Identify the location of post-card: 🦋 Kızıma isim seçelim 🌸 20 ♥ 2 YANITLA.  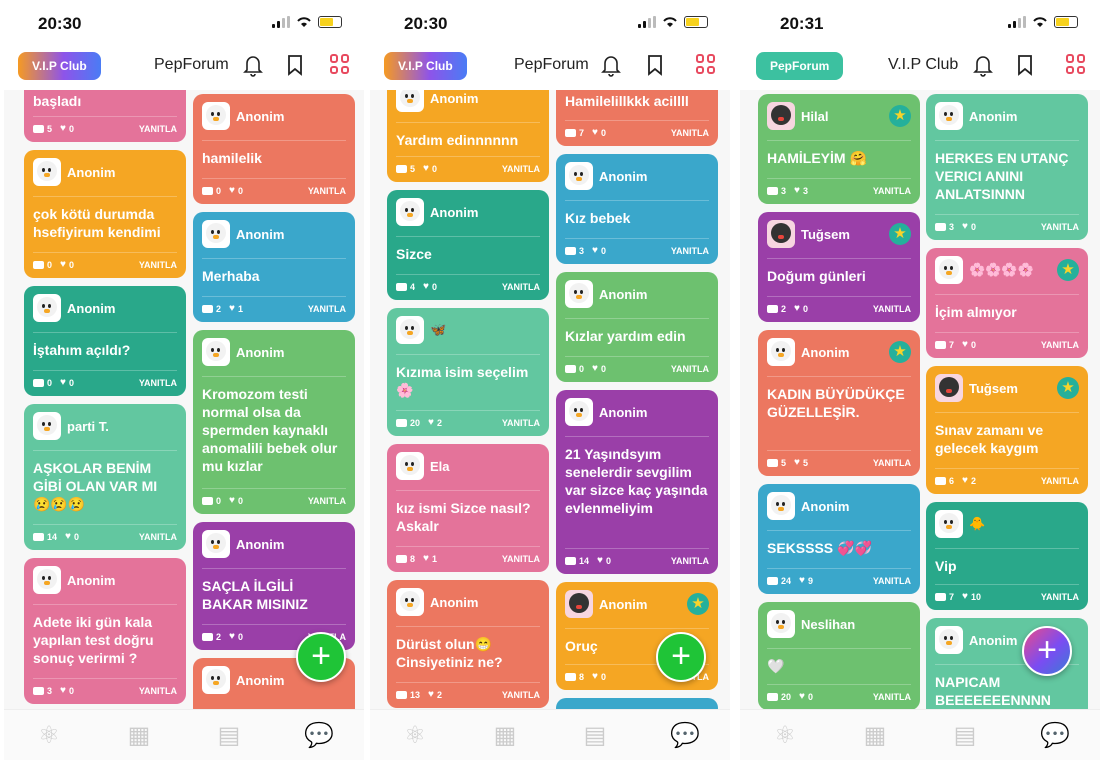
(468, 372).